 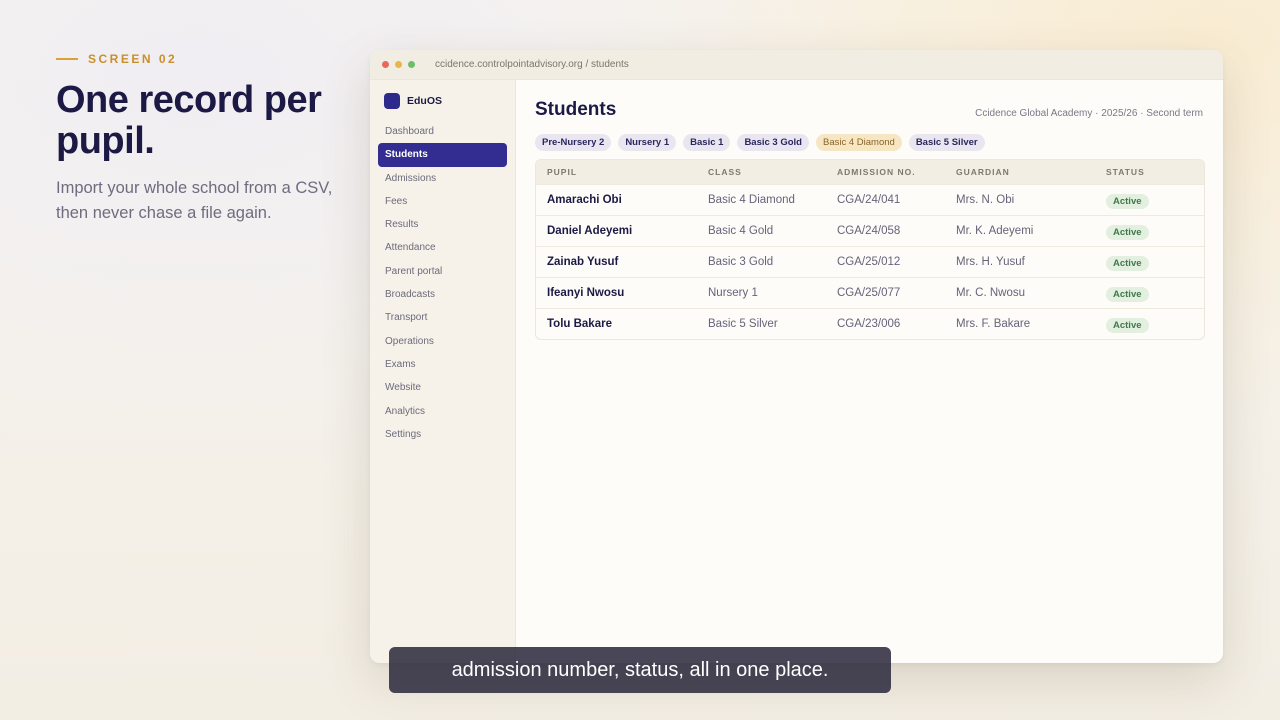 What do you see at coordinates (622, 172) in the screenshot?
I see `column-header-pupil: PUPIL` at bounding box center [622, 172].